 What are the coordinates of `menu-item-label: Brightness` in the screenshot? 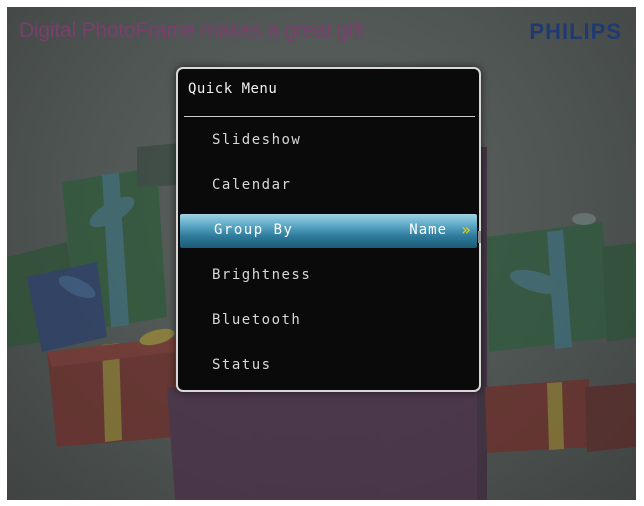 It's located at (262, 275).